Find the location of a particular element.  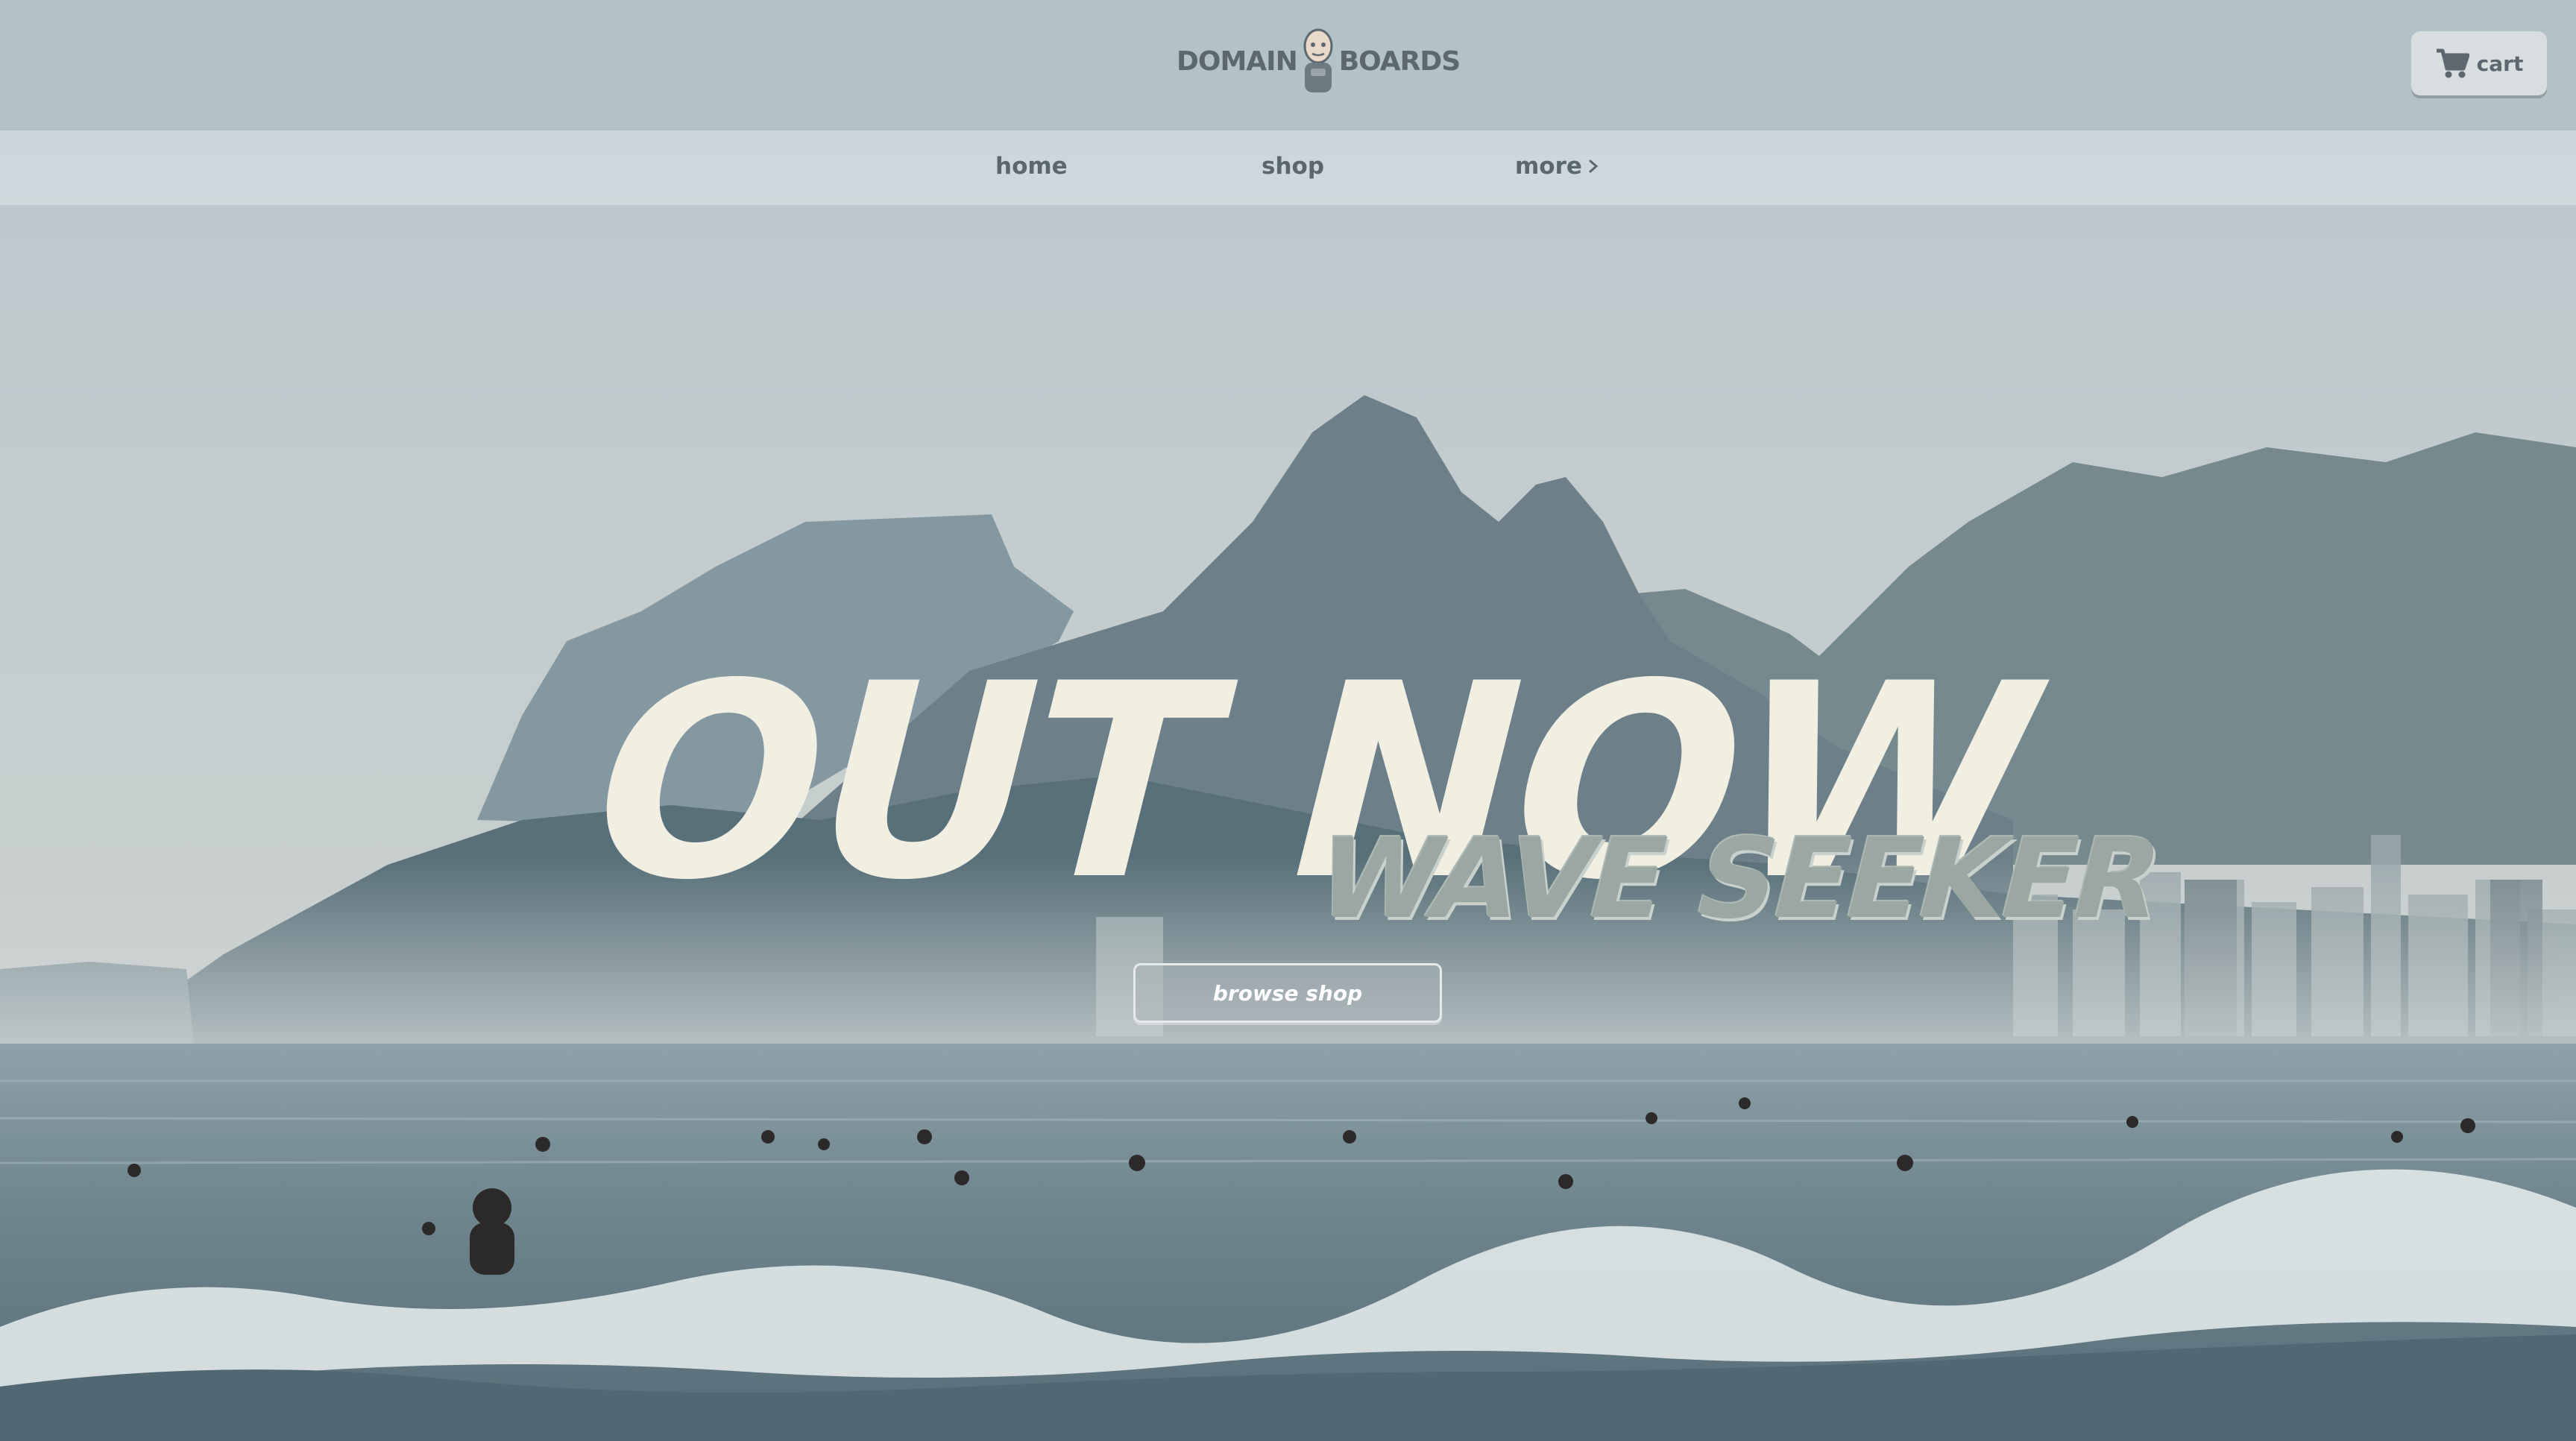

browse-shop-button: browse shop is located at coordinates (1287, 993).